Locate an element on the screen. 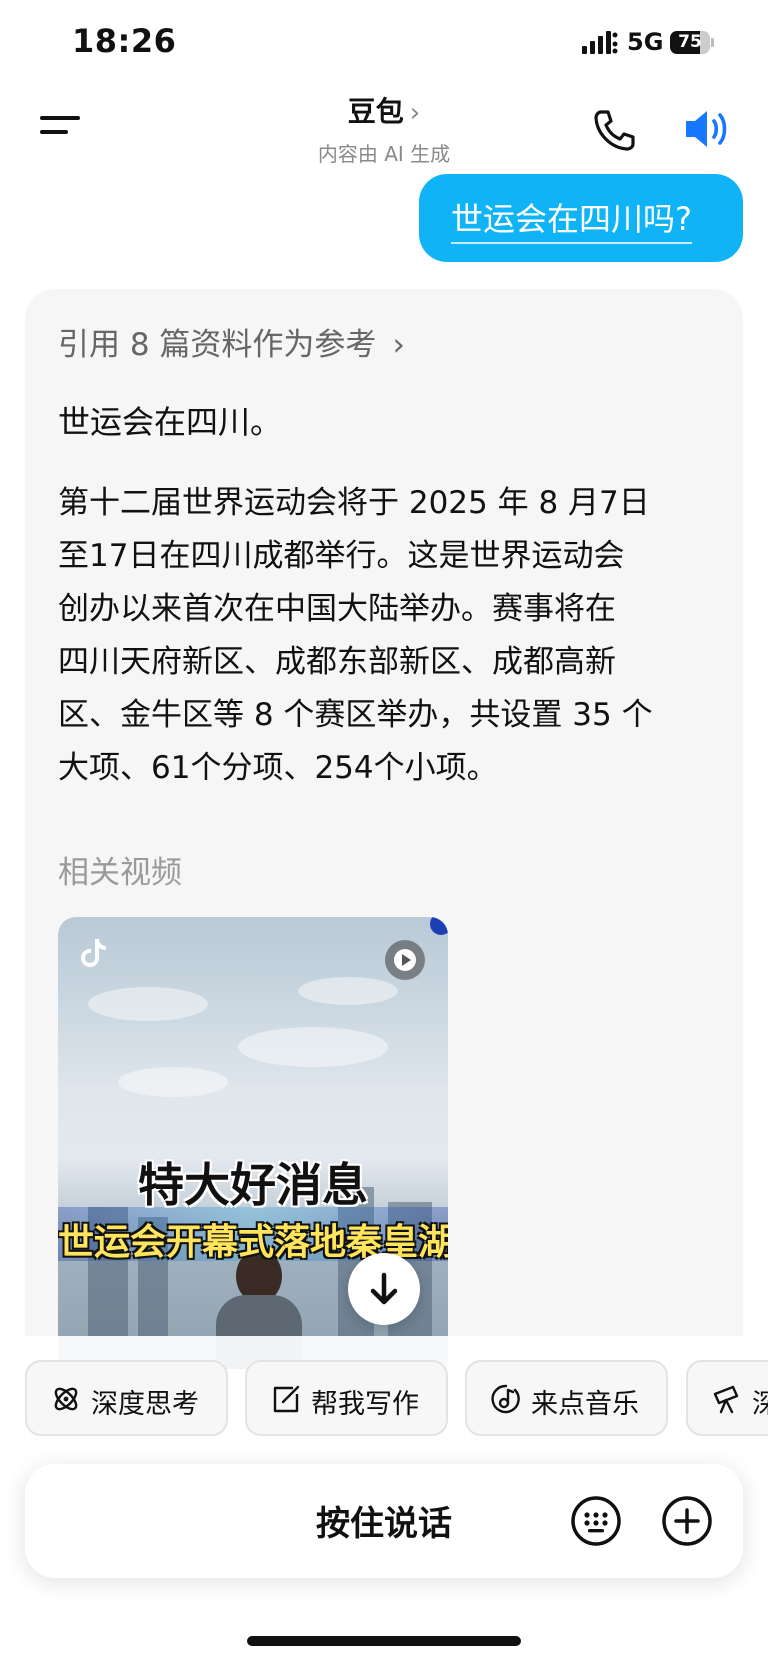  chip-help-write: 帮我写作 is located at coordinates (346, 1398).